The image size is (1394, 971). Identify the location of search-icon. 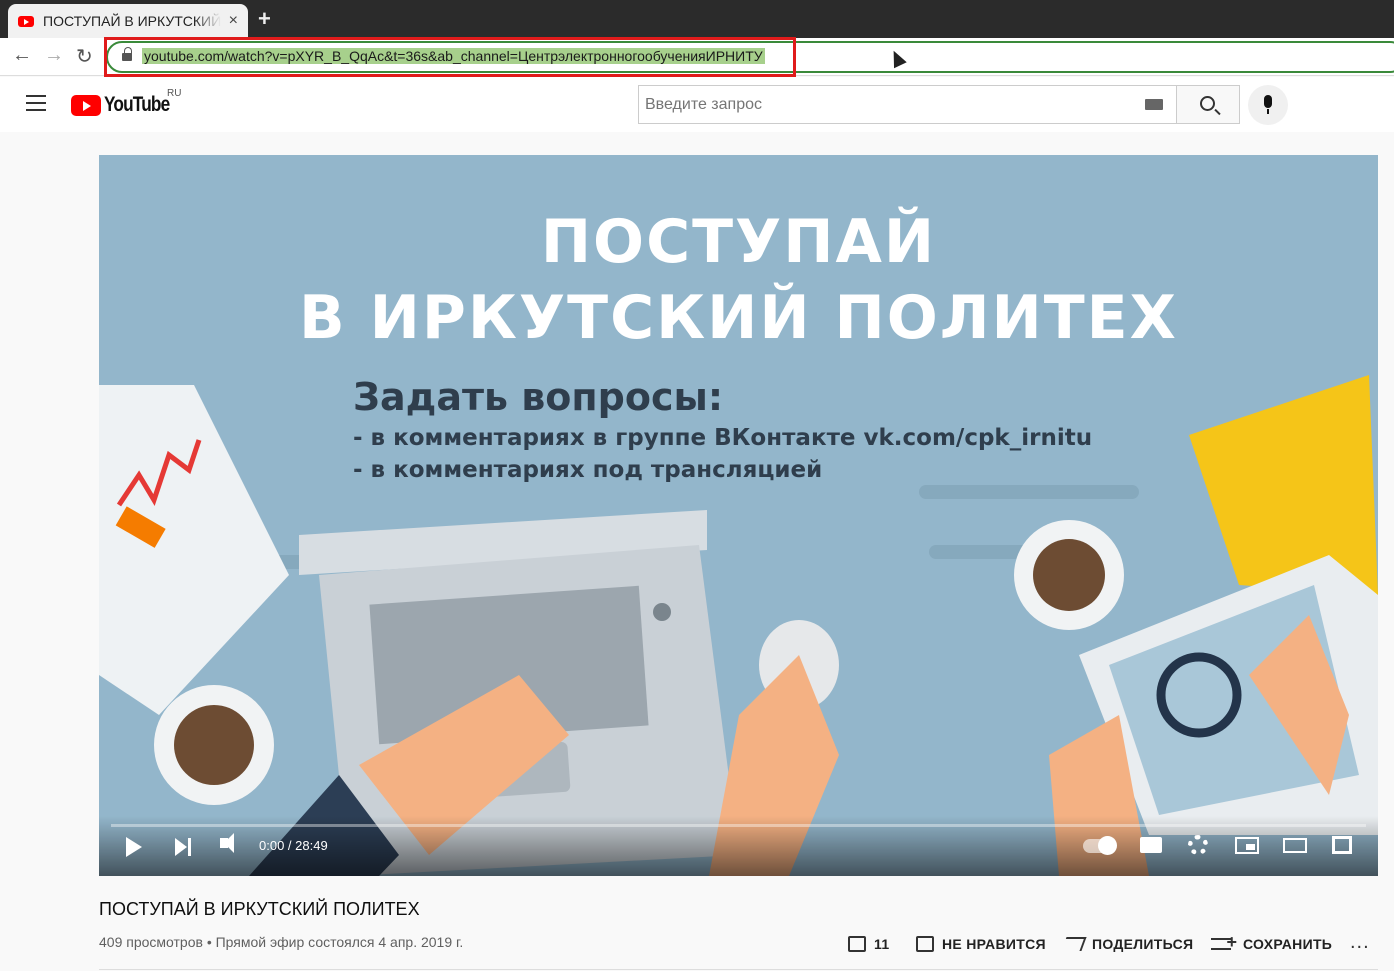
(1207, 103).